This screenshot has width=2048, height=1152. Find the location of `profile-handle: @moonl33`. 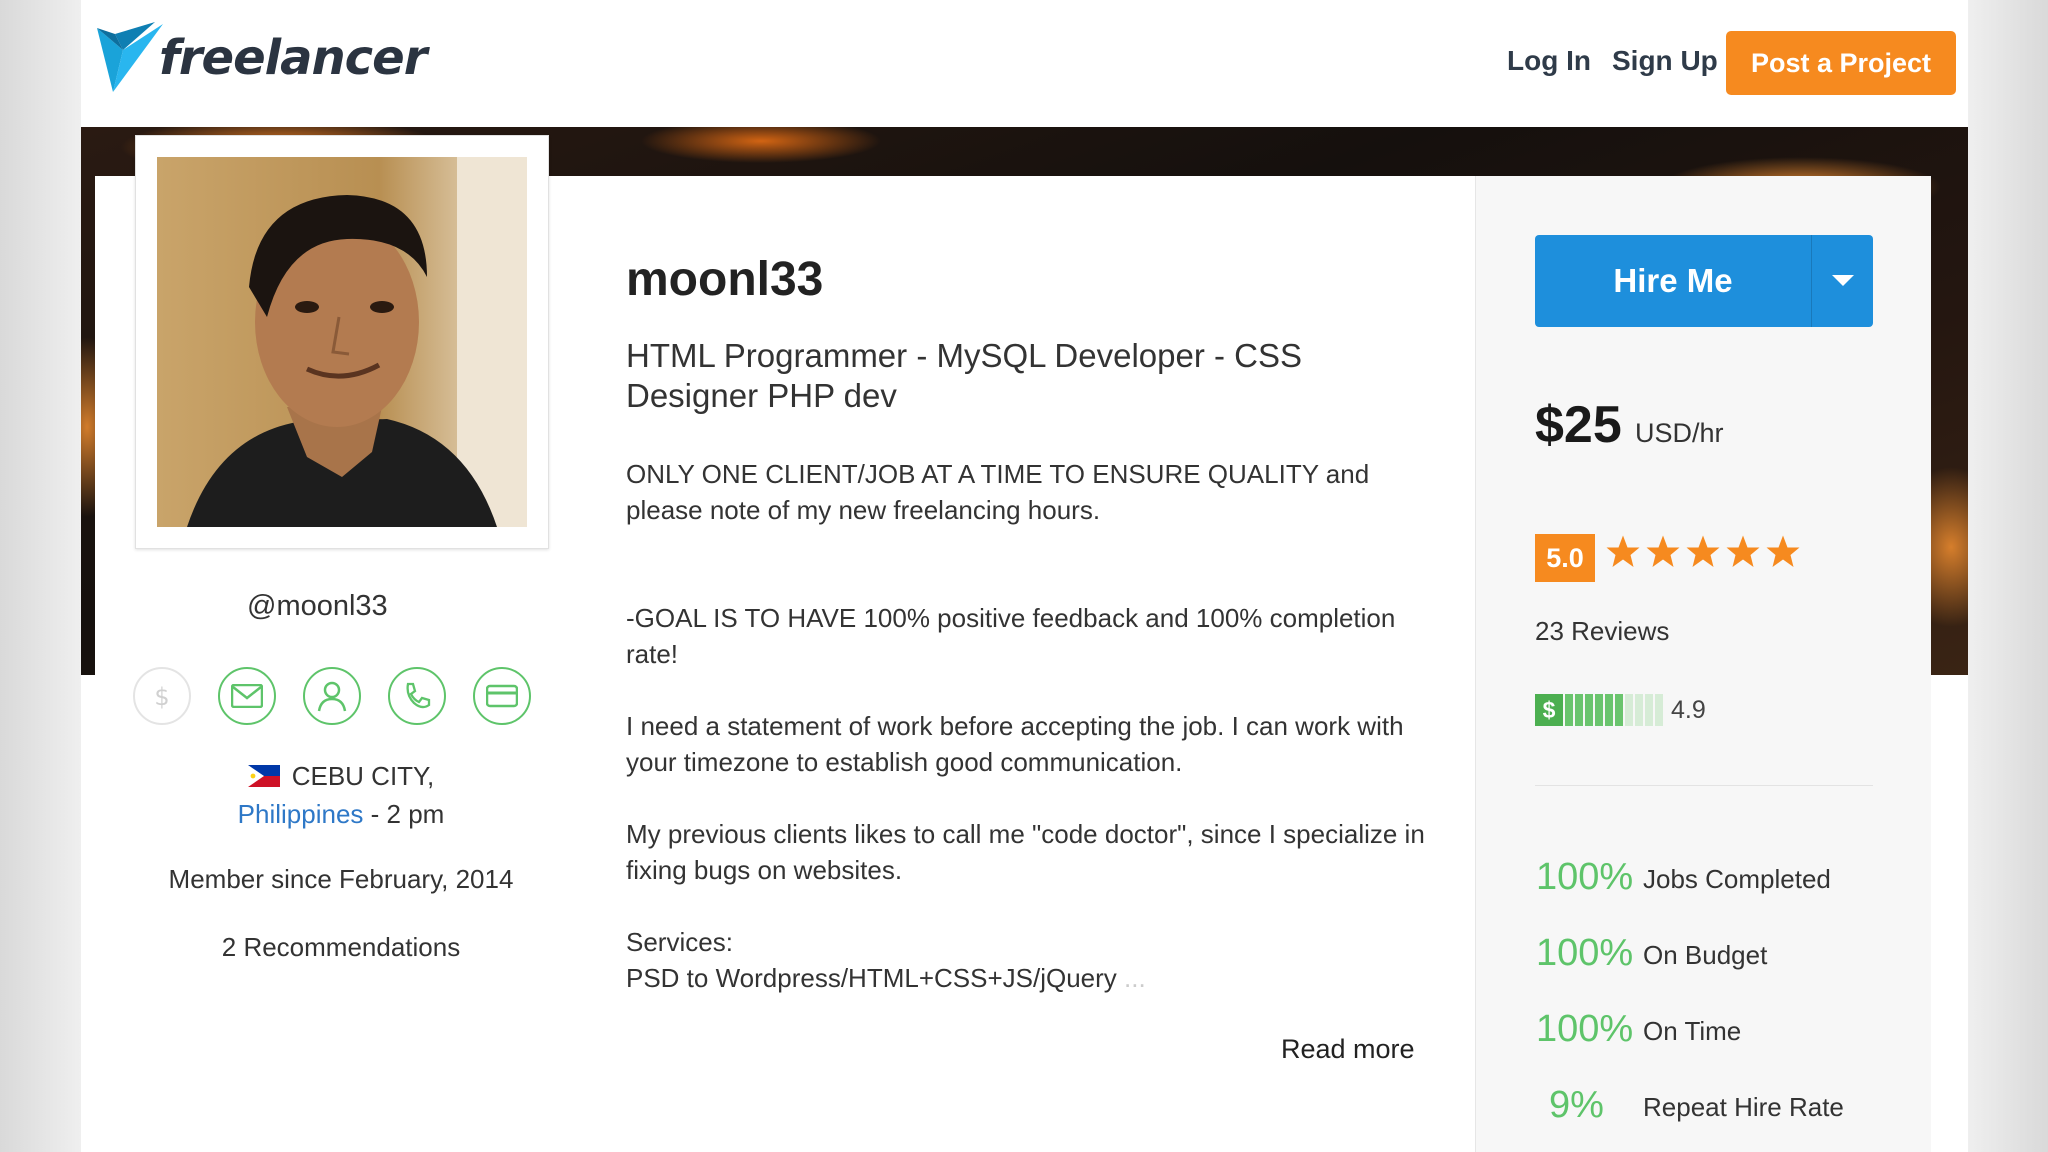

profile-handle: @moonl33 is located at coordinates (317, 606).